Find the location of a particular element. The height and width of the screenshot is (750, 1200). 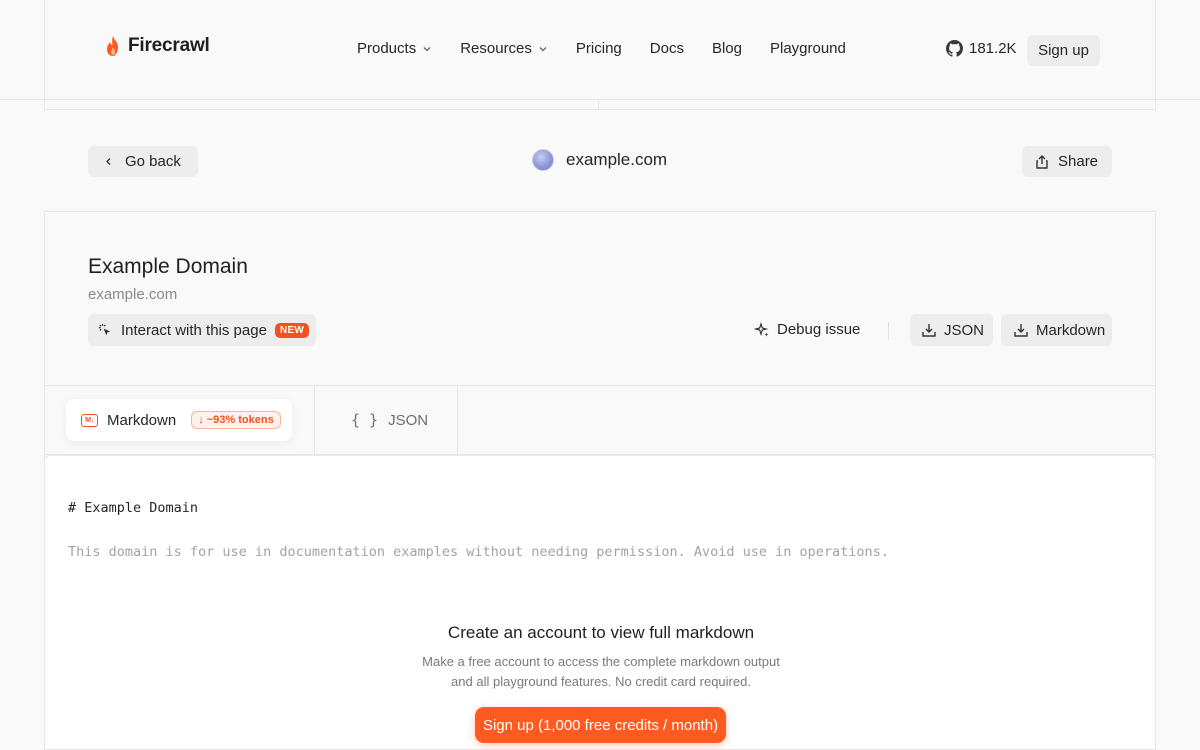

nav-resources: Resources is located at coordinates (504, 48).